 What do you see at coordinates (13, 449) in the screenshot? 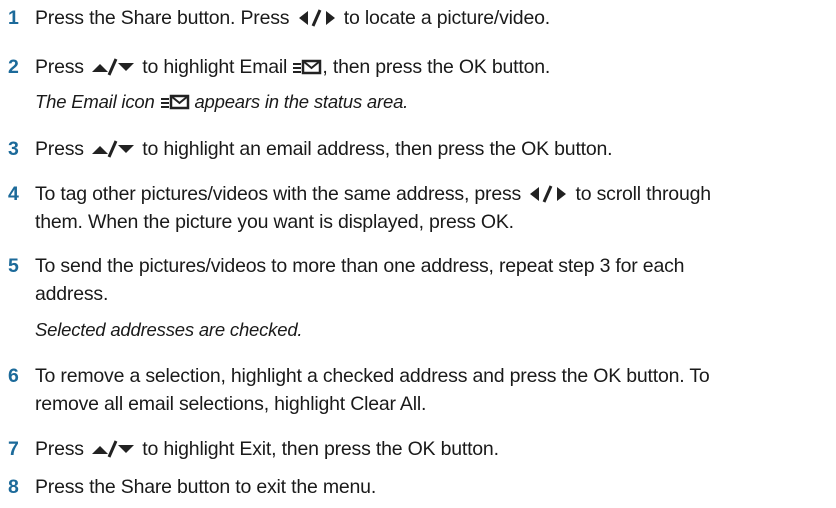
I see `step-number: 7` at bounding box center [13, 449].